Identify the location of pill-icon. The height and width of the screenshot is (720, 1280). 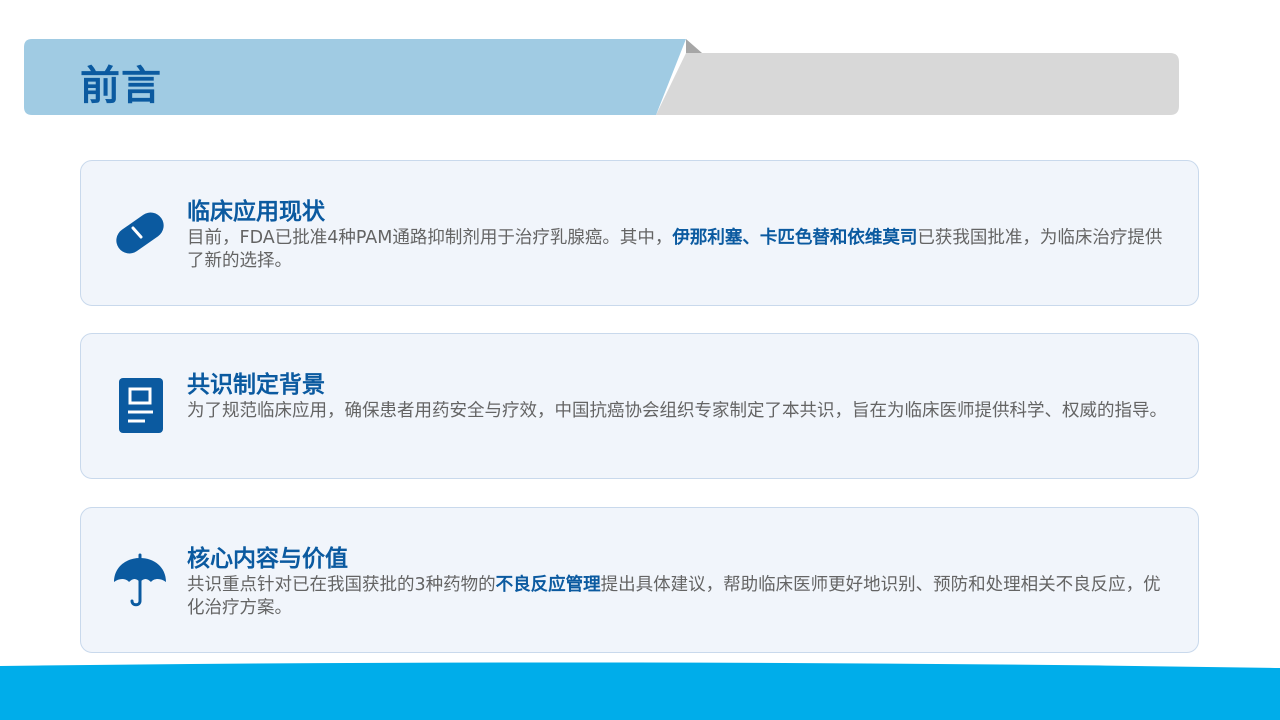
(140, 233).